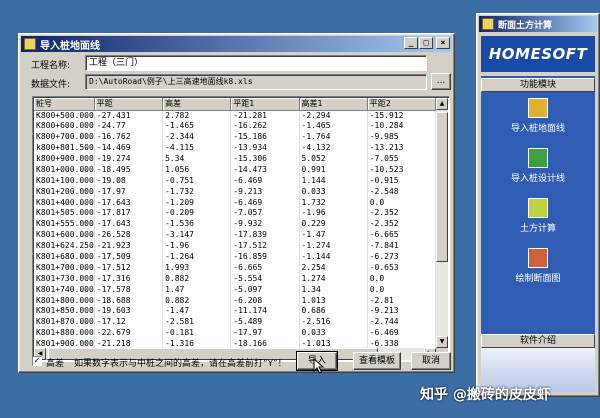 The height and width of the screenshot is (418, 600). What do you see at coordinates (64, 279) in the screenshot?
I see `table-cell: K801+730.000` at bounding box center [64, 279].